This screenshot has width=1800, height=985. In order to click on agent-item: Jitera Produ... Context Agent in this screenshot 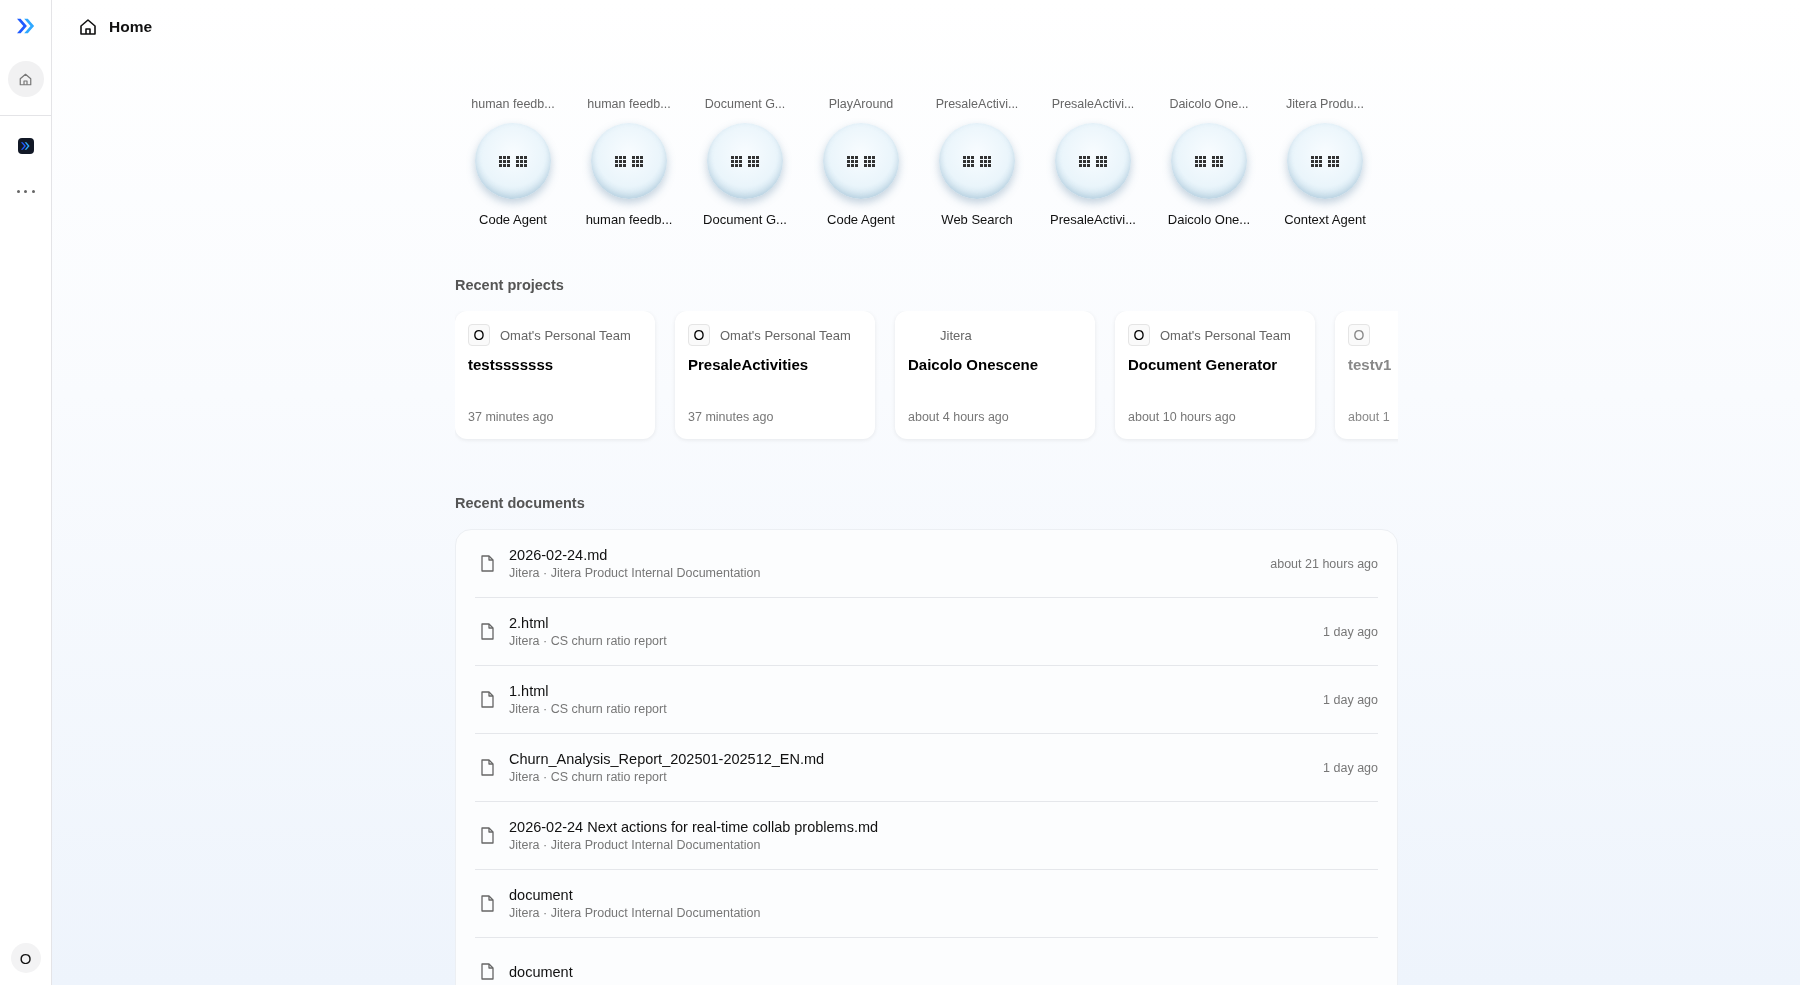, I will do `click(1325, 162)`.